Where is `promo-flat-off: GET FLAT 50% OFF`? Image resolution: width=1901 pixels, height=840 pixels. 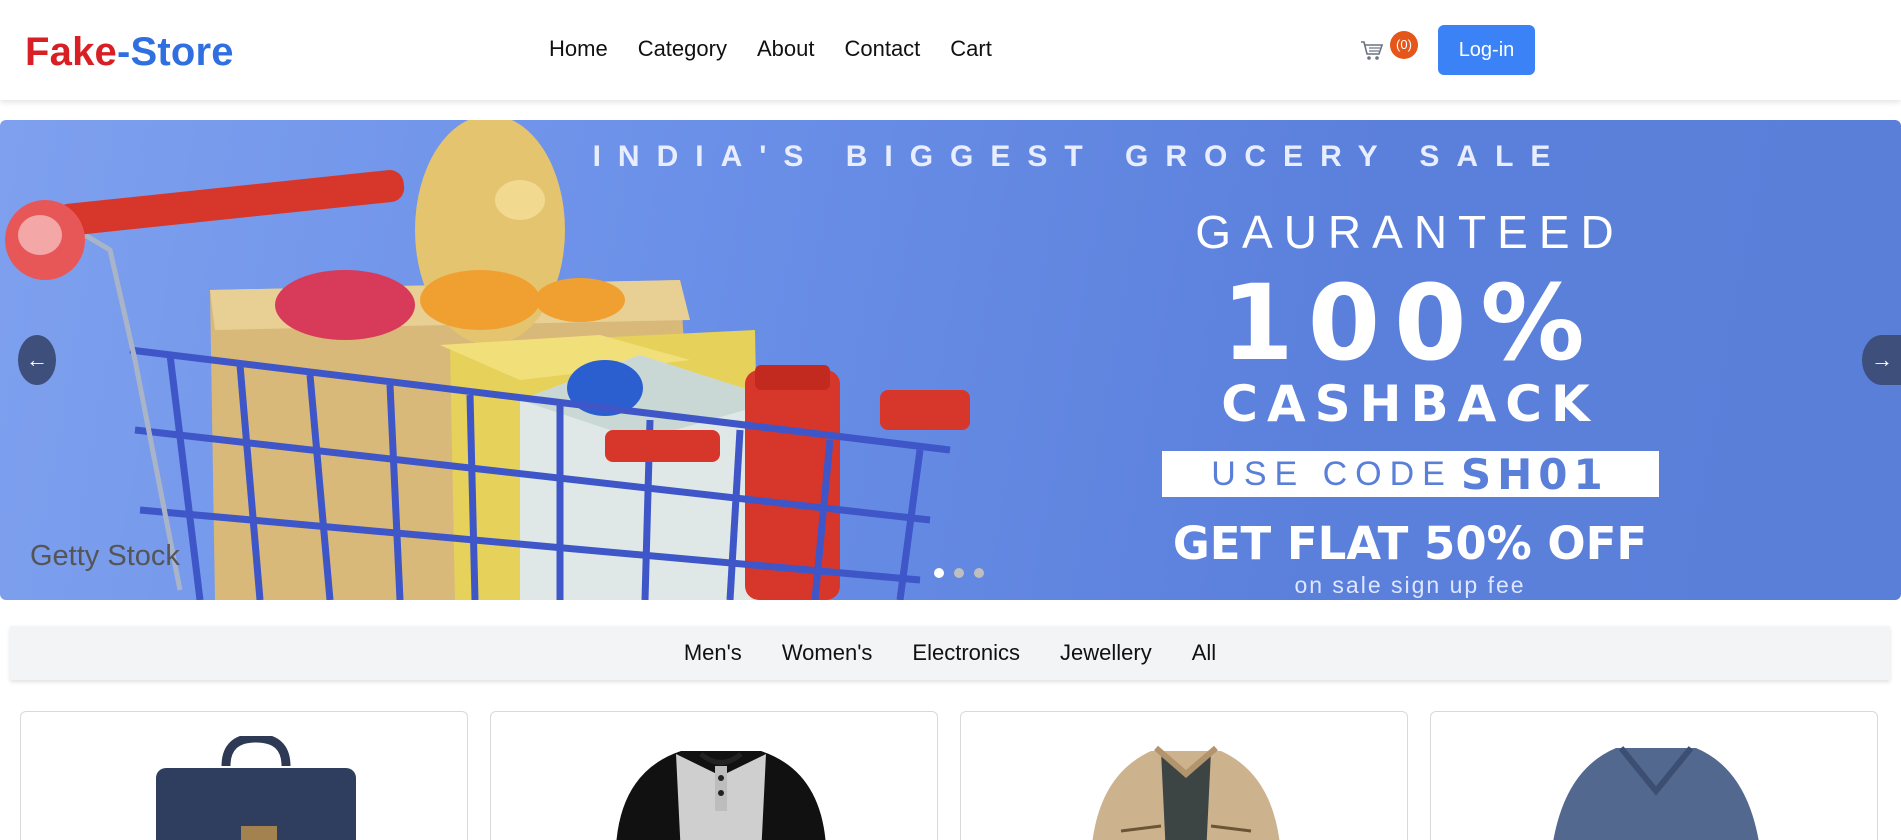 promo-flat-off: GET FLAT 50% OFF is located at coordinates (1410, 543).